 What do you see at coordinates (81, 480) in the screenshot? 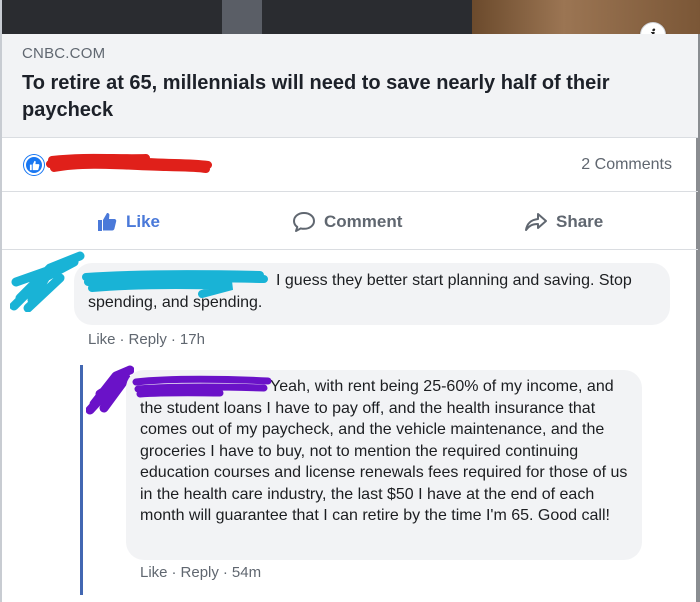
I see `reply-thread-line` at bounding box center [81, 480].